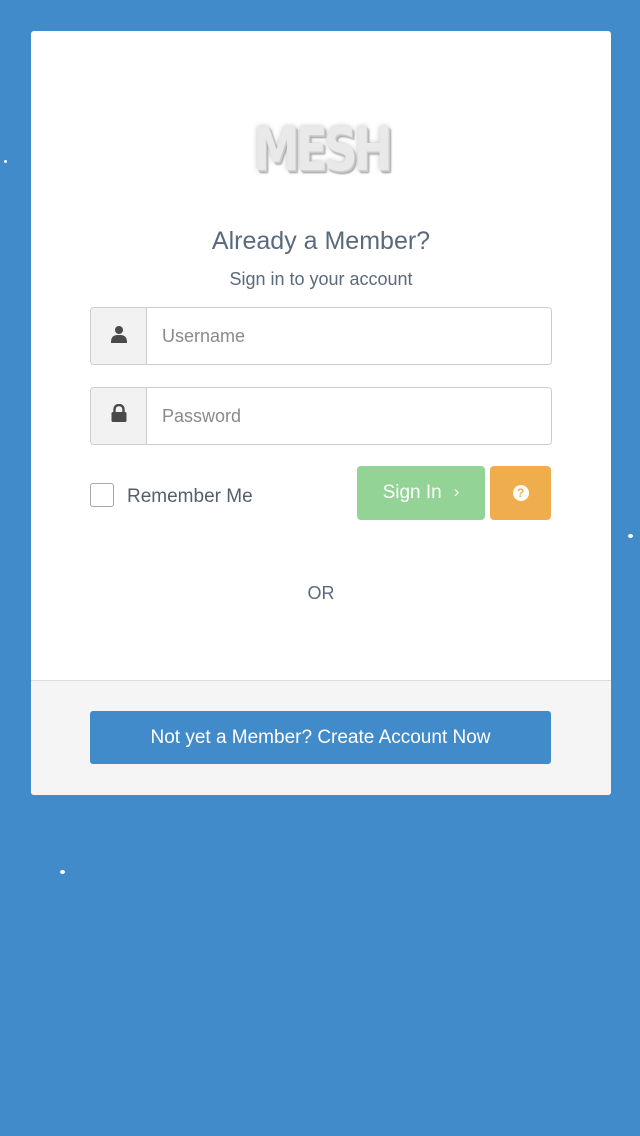  Describe the element at coordinates (349, 336) in the screenshot. I see `username-input` at that location.